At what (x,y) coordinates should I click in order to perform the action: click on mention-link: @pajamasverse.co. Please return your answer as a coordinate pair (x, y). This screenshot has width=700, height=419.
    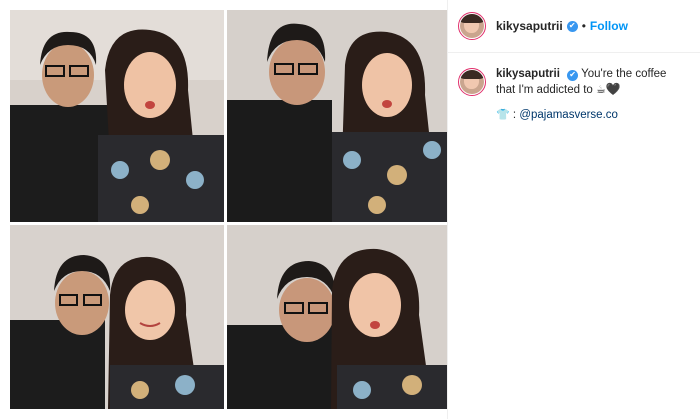
    Looking at the image, I should click on (568, 115).